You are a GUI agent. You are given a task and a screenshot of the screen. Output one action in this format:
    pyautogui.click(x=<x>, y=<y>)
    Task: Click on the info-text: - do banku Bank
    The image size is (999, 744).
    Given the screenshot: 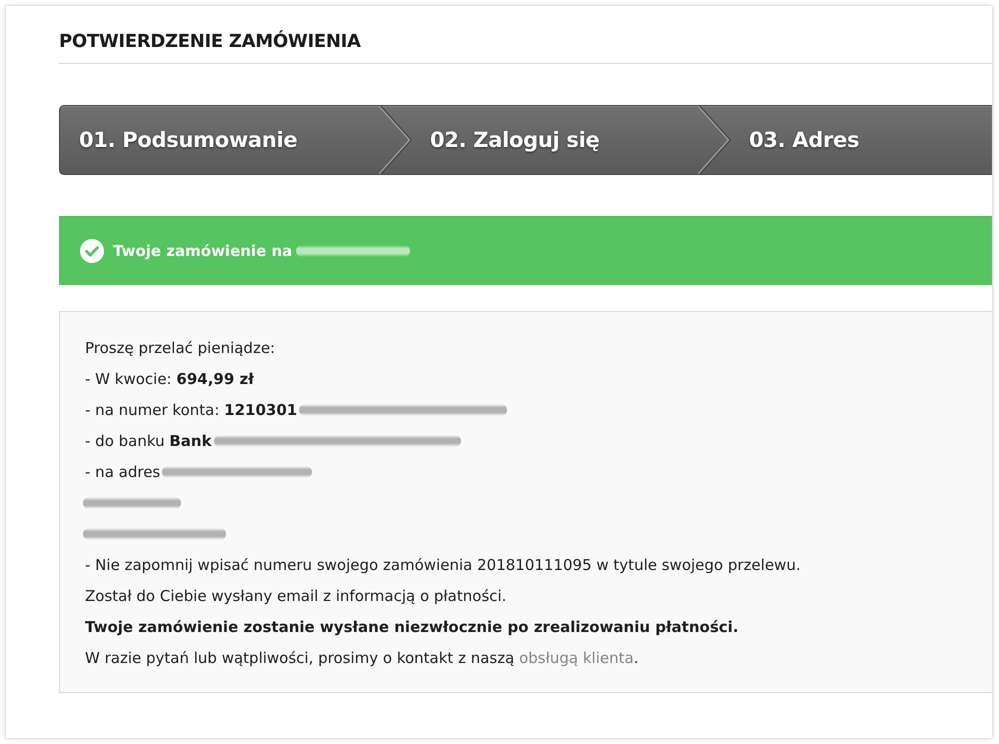 What is the action you would take?
    pyautogui.click(x=148, y=441)
    